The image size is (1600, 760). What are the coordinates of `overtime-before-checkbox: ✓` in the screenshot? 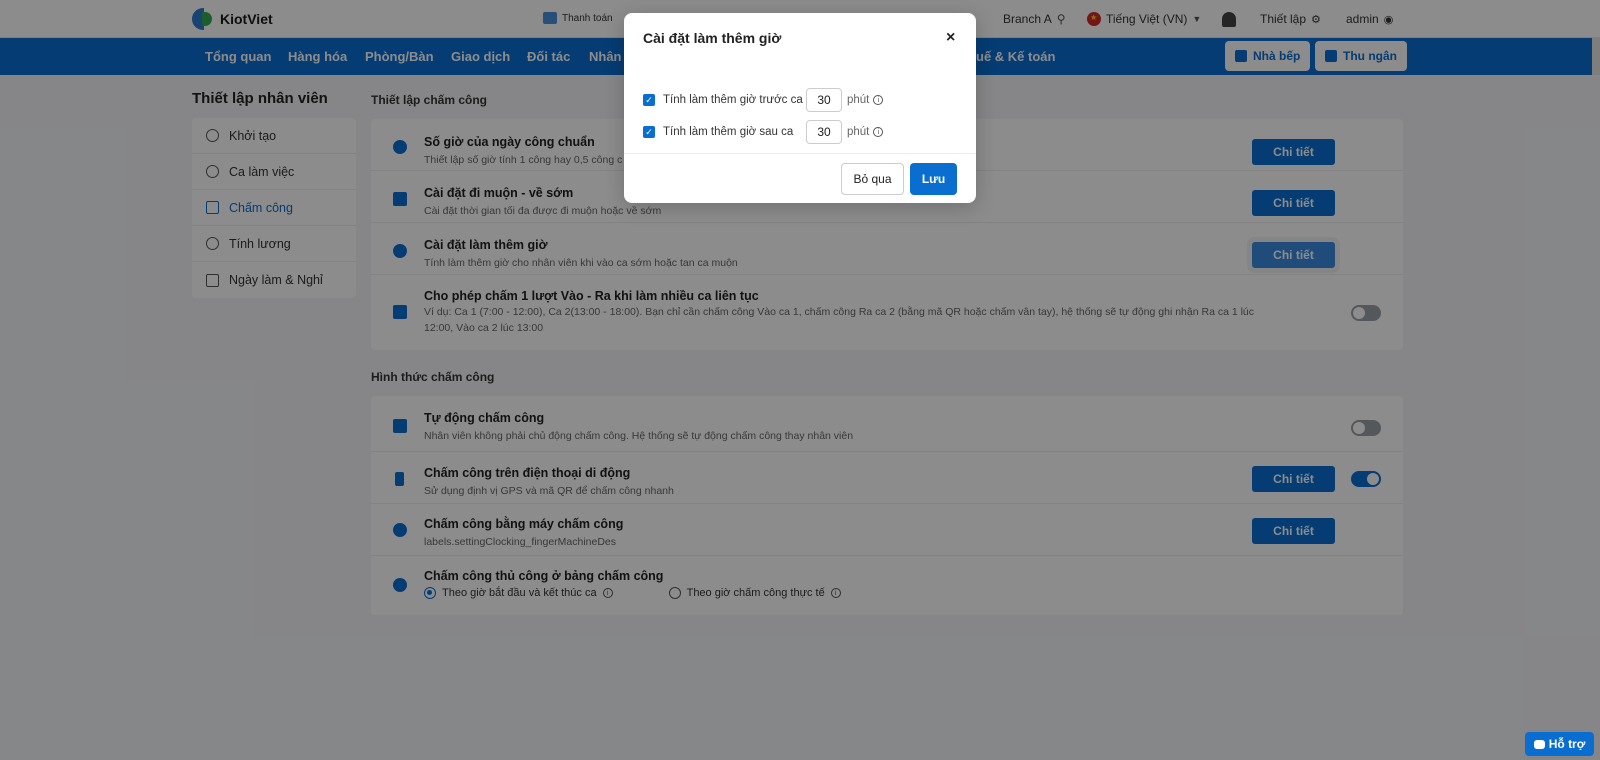 It's located at (649, 100).